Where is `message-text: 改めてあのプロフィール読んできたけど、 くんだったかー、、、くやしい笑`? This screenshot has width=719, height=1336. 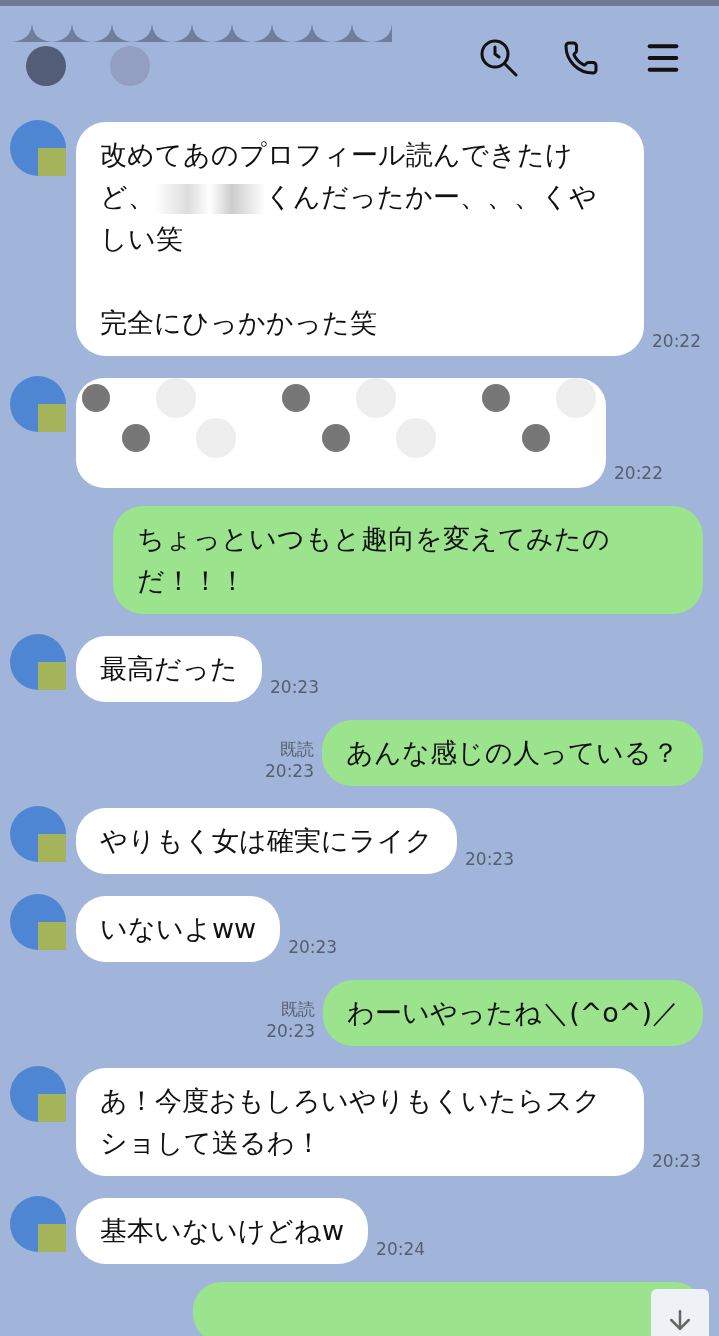
message-text: 改めてあのプロフィール読んできたけど、 くんだったかー、、、くやしい笑 is located at coordinates (349, 197).